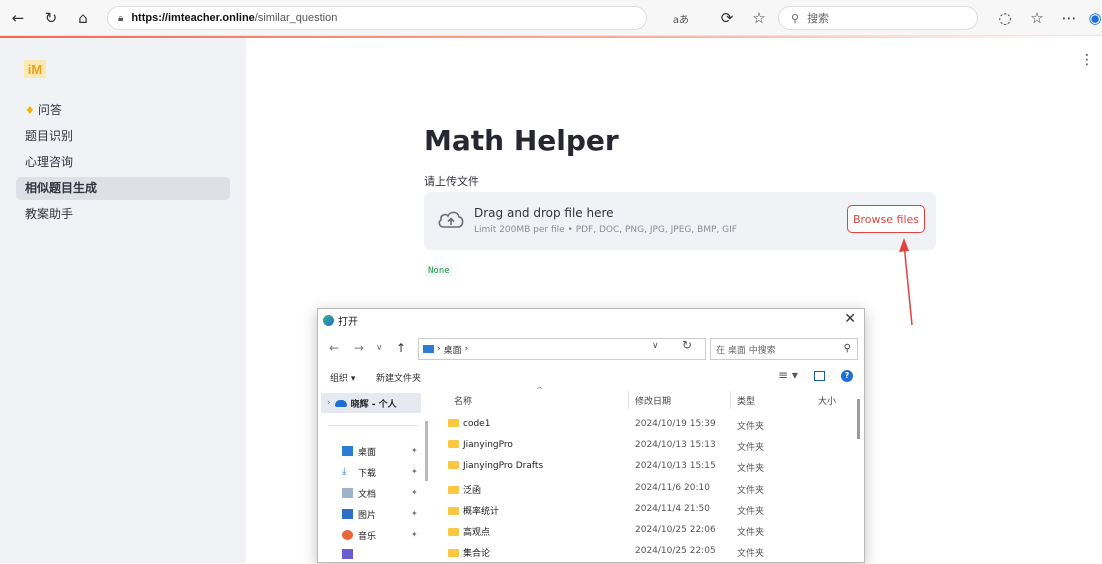 The image size is (1102, 564). Describe the element at coordinates (1037, 18) in the screenshot. I see `favorites-list-icon: ☆` at that location.